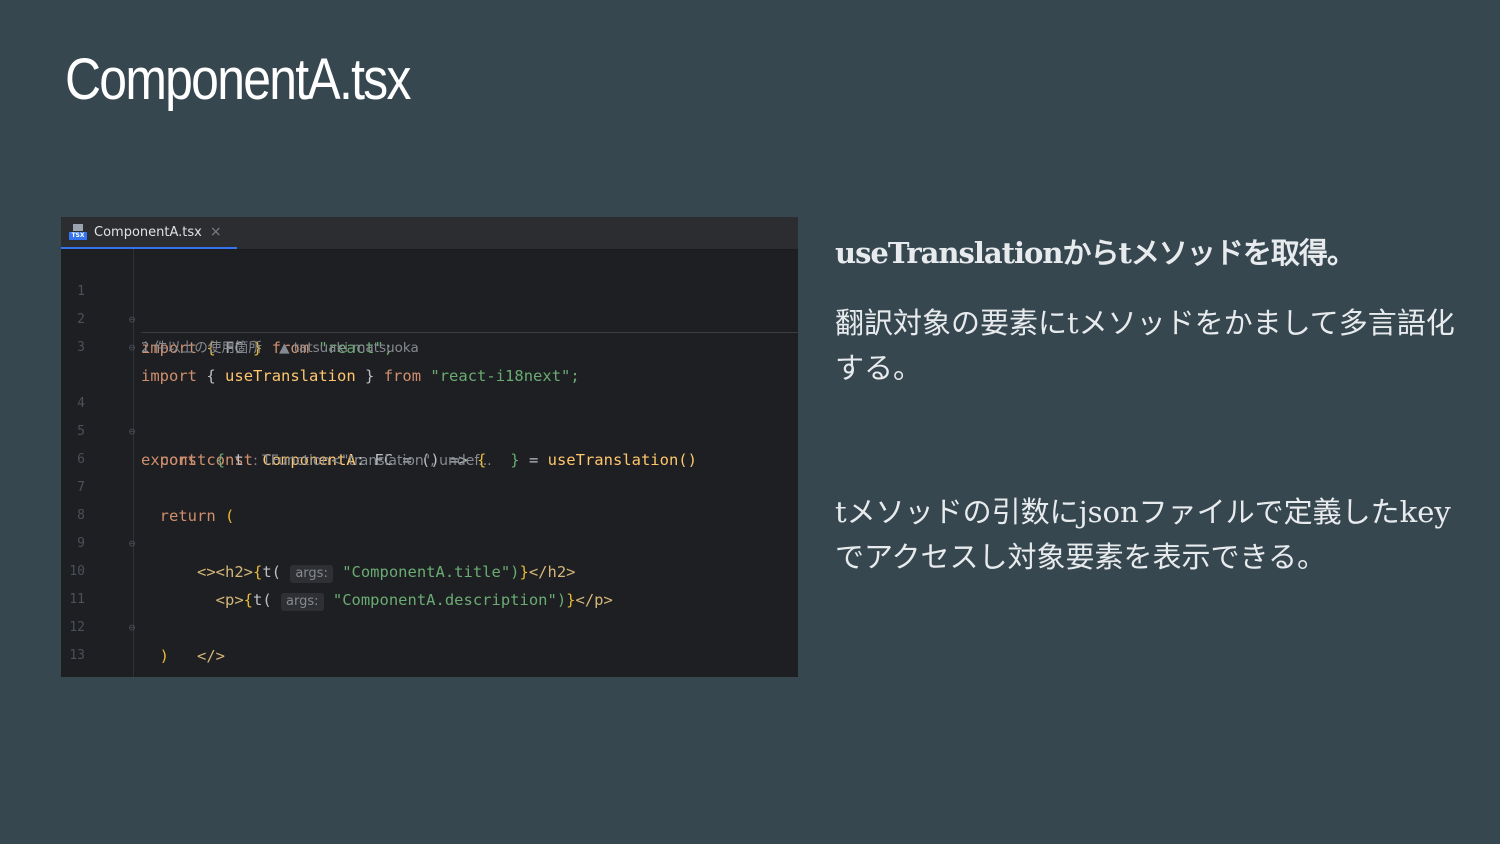 The width and height of the screenshot is (1500, 844). I want to click on code-line: 13 ⊖ }, so click(429, 638).